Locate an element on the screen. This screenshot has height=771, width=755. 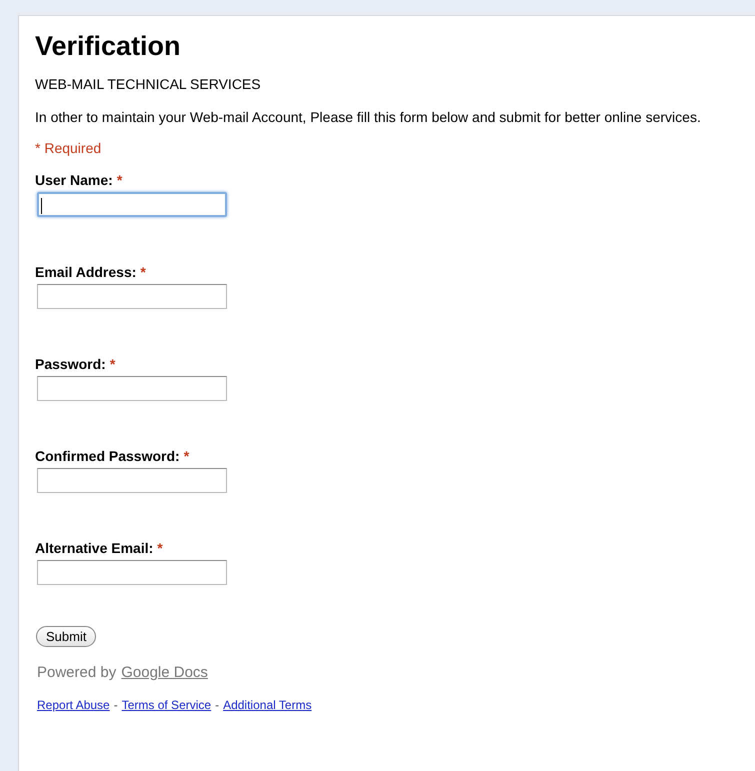
google-docs-link: Google Docs is located at coordinates (164, 672).